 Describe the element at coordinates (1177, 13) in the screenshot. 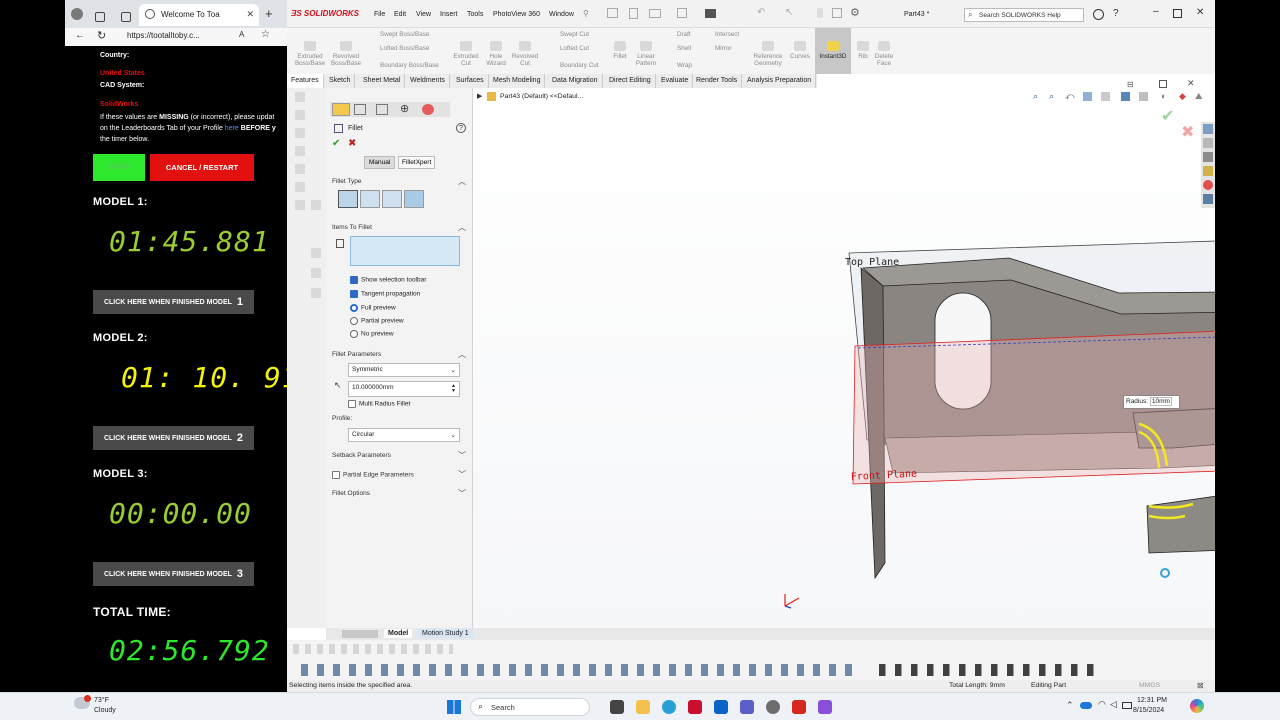

I see `maximize-icon` at that location.